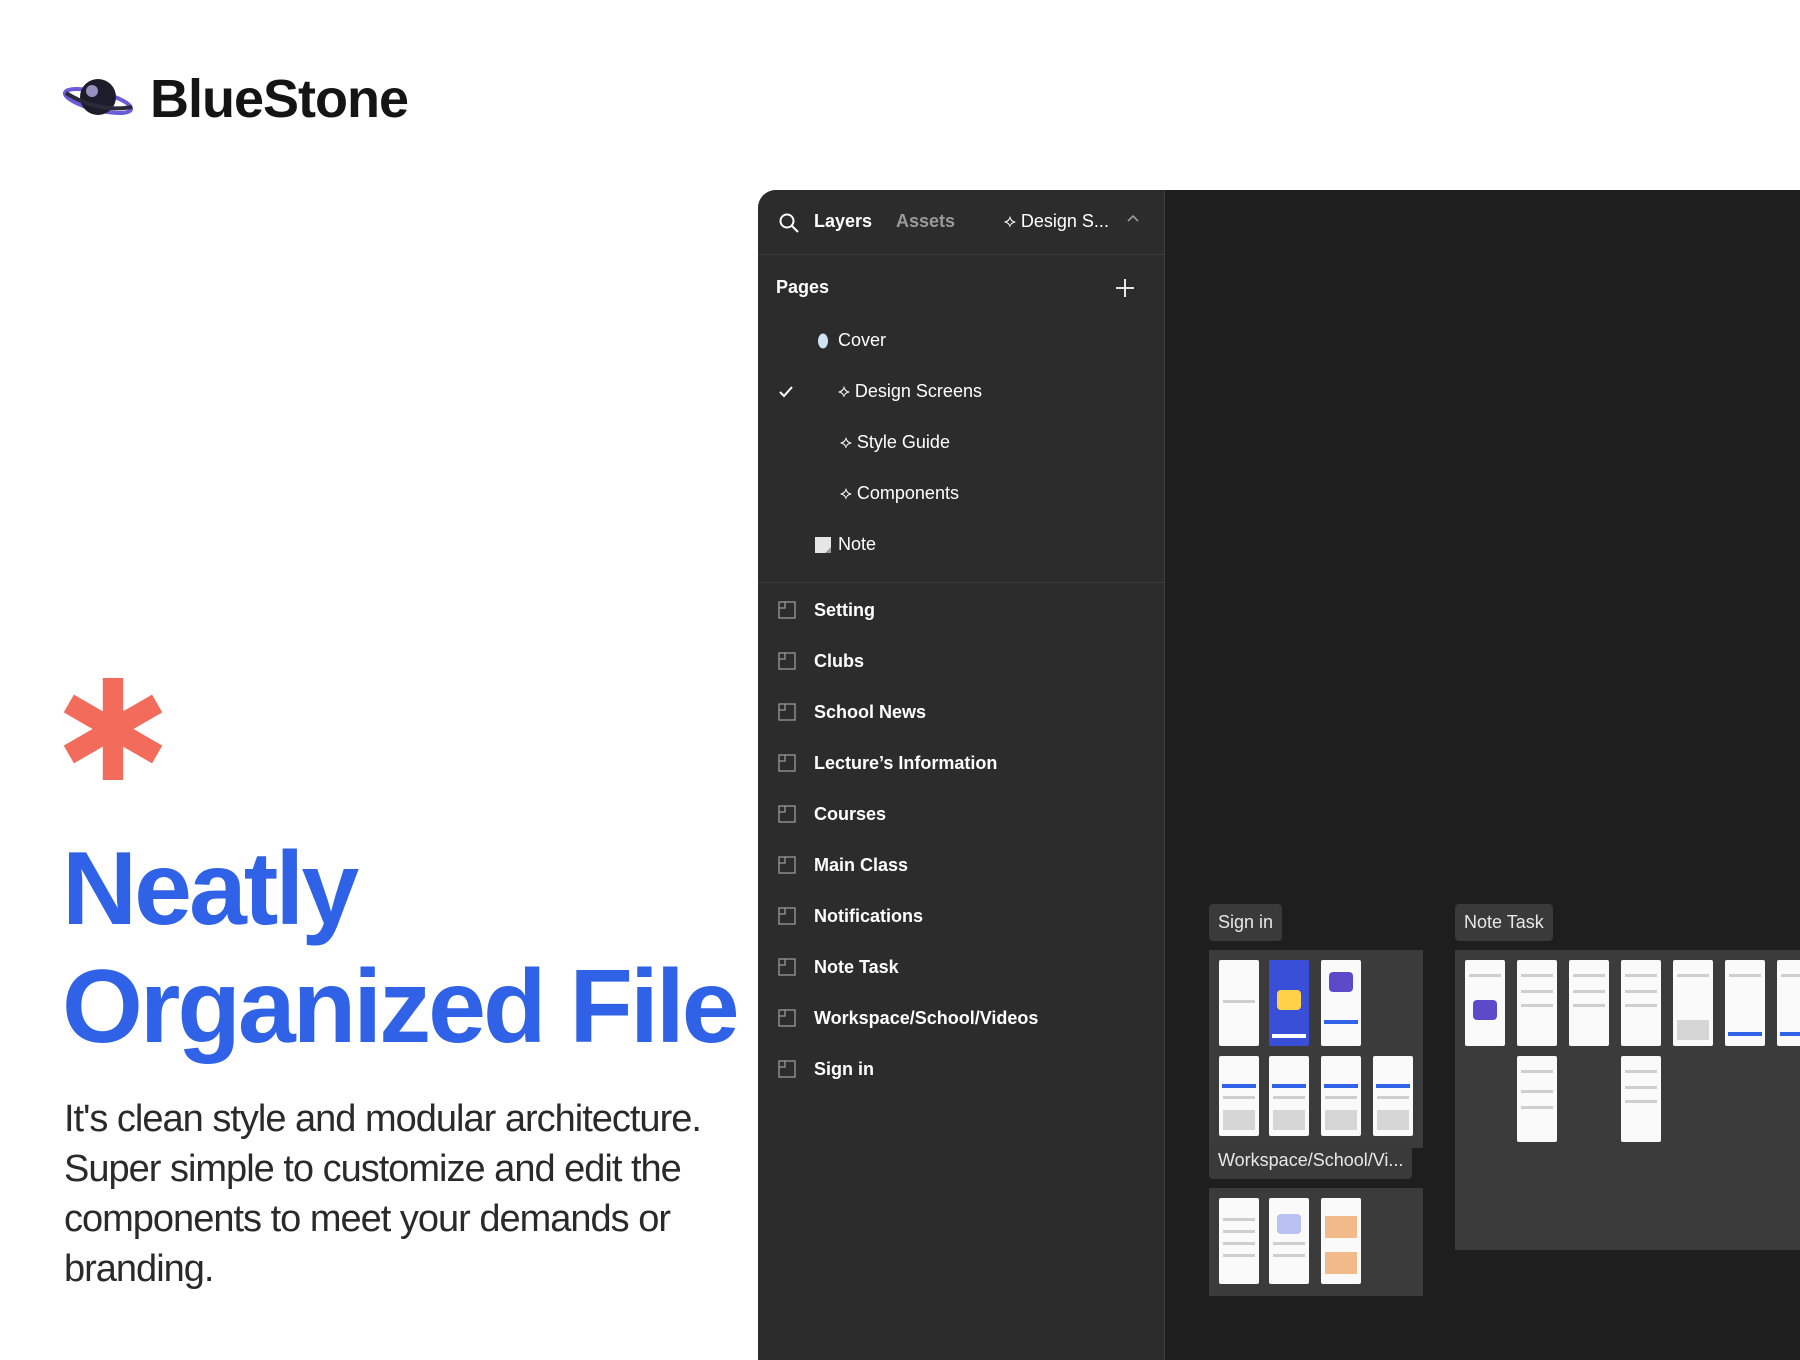  I want to click on layer-item: Courses, so click(961, 816).